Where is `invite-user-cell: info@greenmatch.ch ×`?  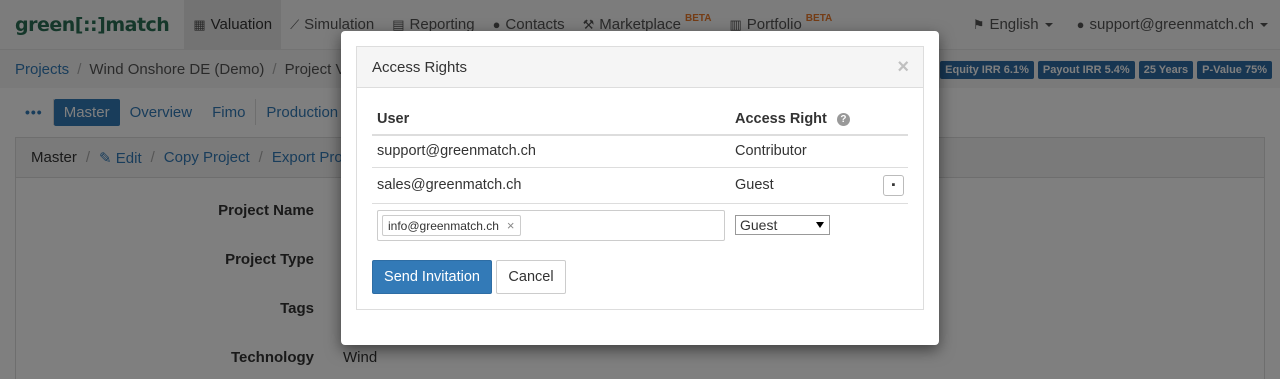 invite-user-cell: info@greenmatch.ch × is located at coordinates (551, 225).